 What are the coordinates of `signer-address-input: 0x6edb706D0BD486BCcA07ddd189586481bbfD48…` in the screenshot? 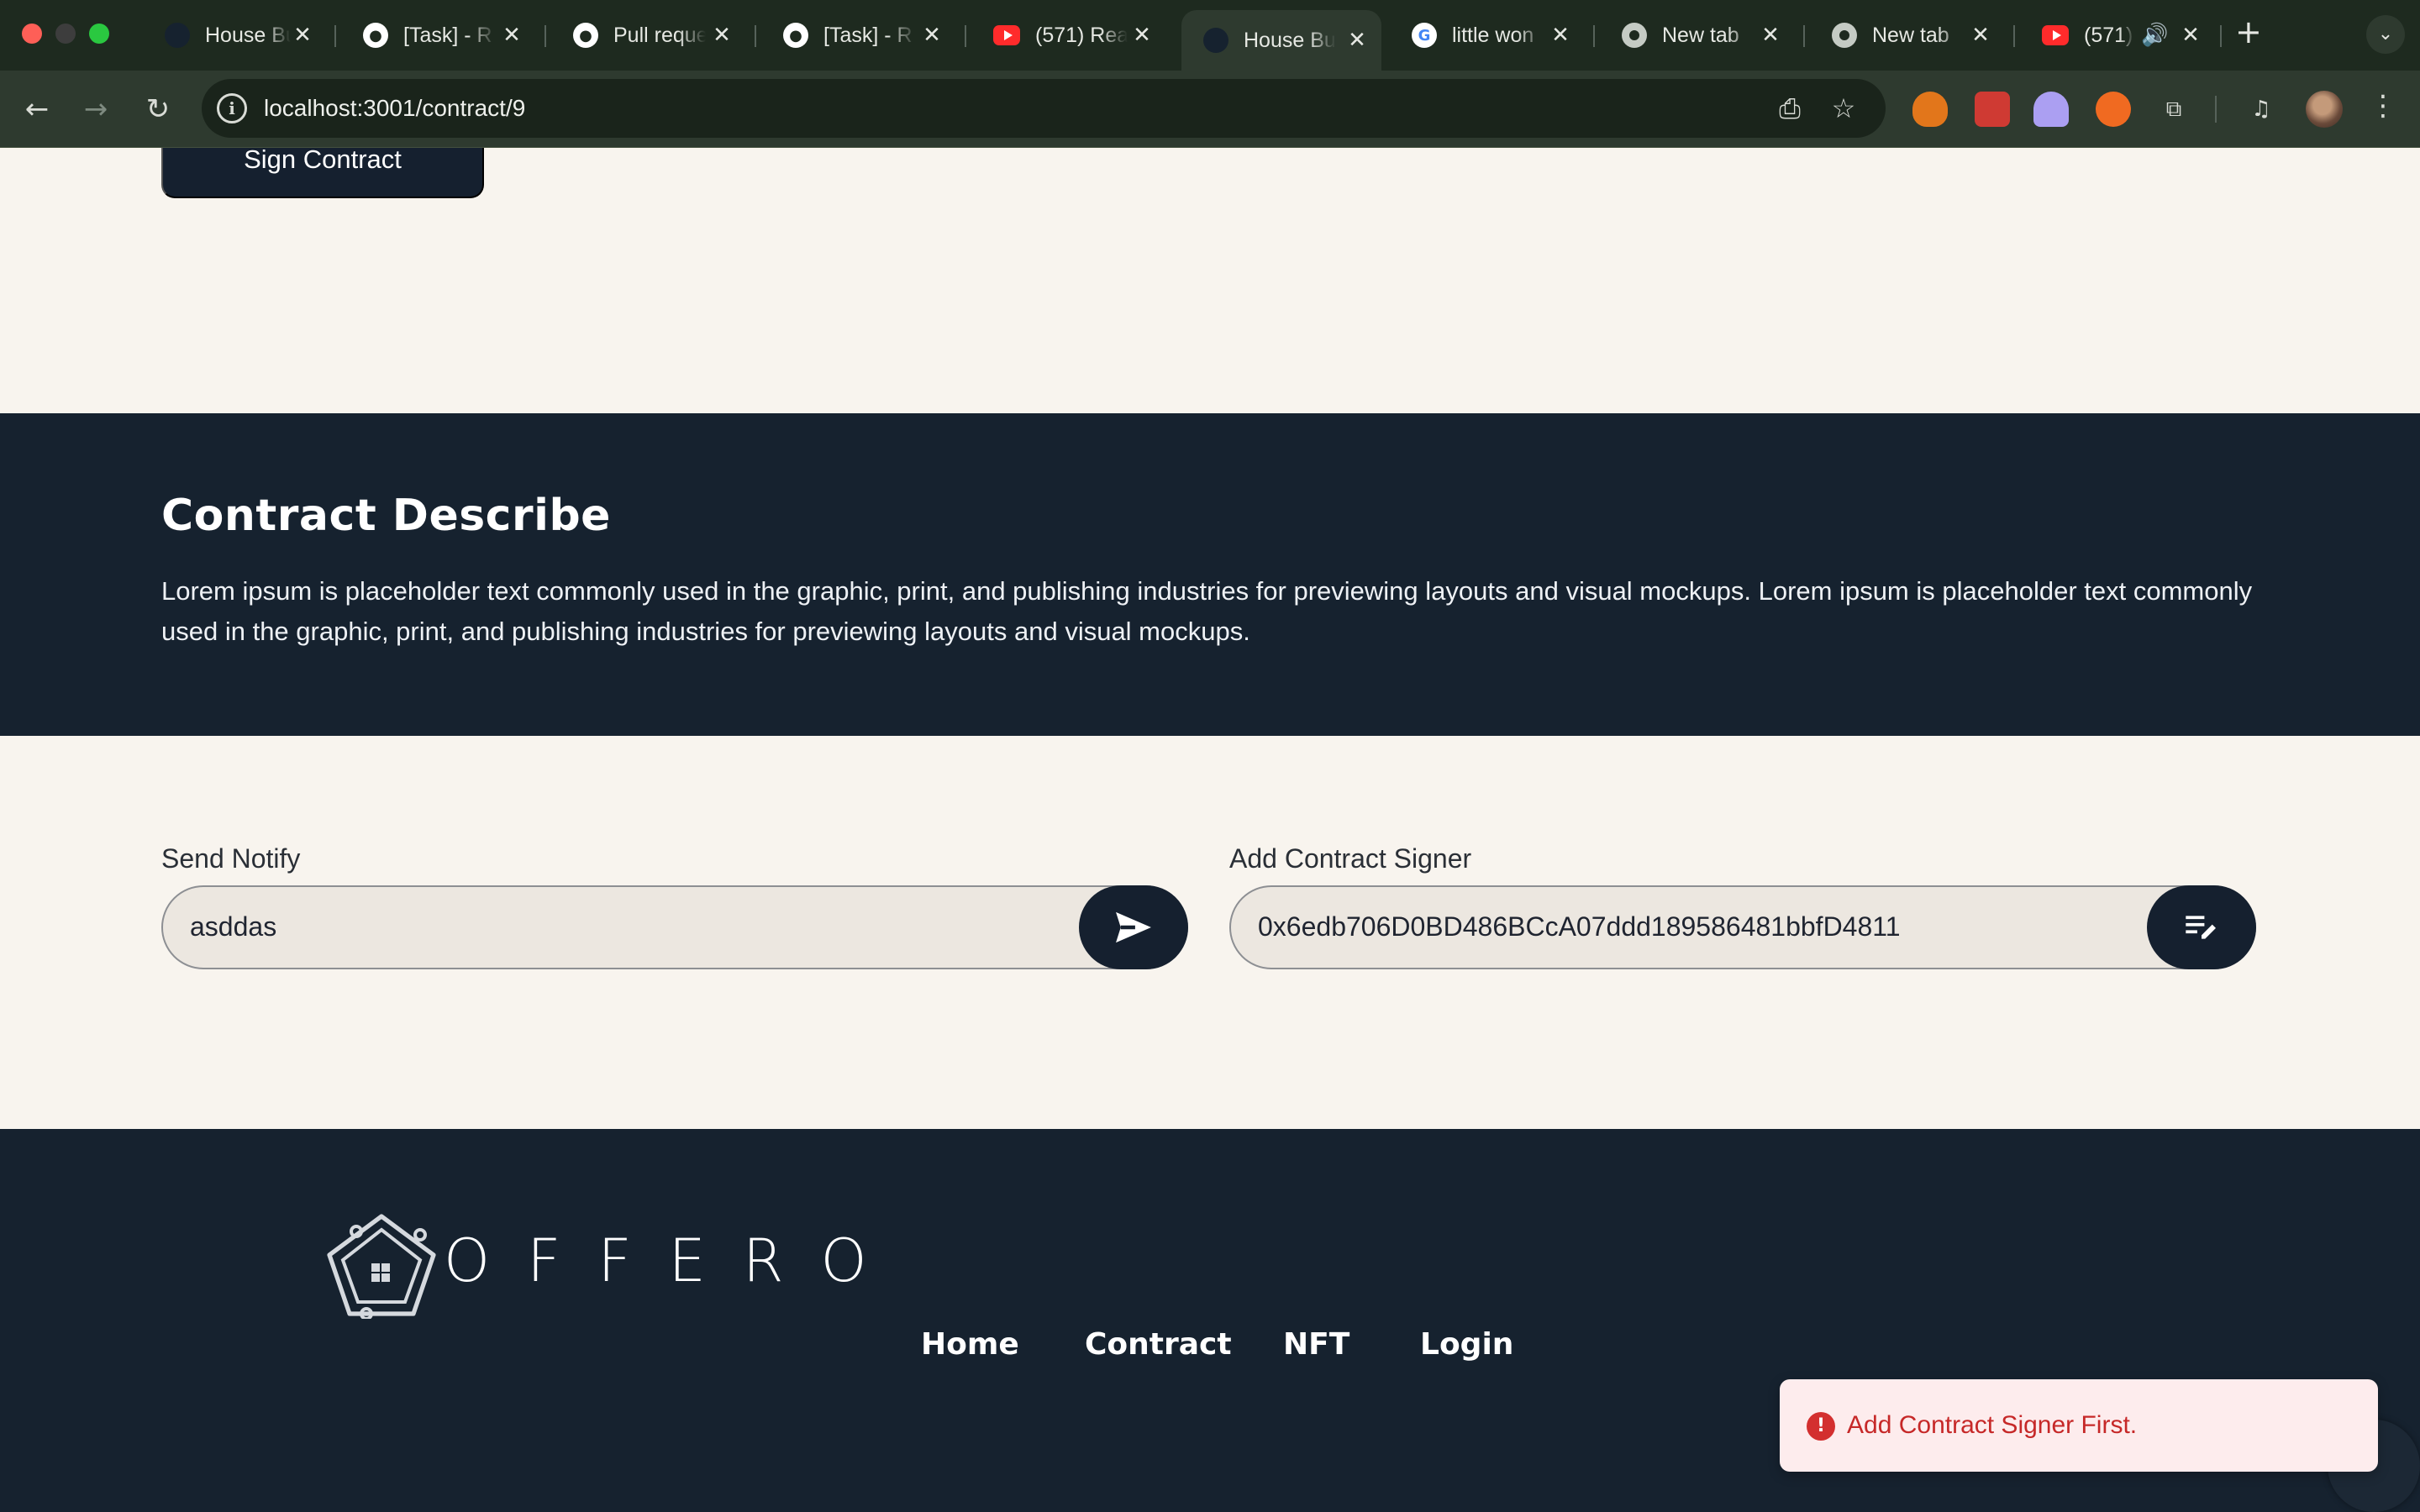 It's located at (1579, 926).